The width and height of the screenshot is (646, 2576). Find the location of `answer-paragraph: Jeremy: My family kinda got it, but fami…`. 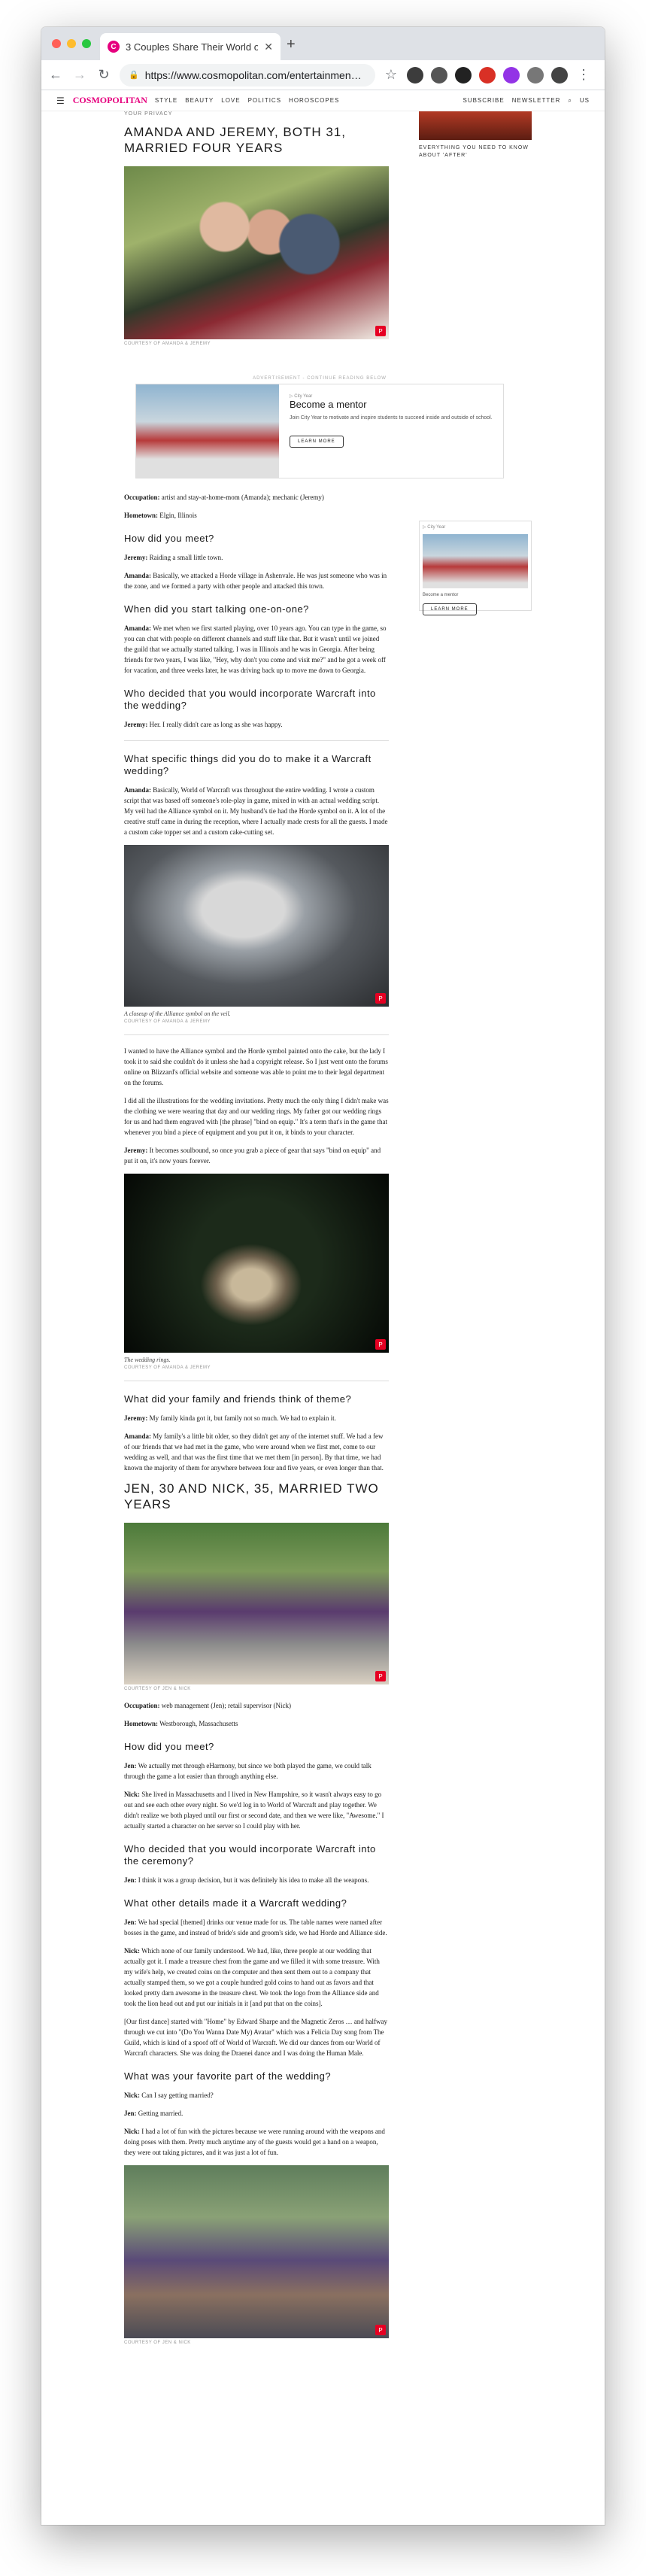

answer-paragraph: Jeremy: My family kinda got it, but fami… is located at coordinates (230, 1418).